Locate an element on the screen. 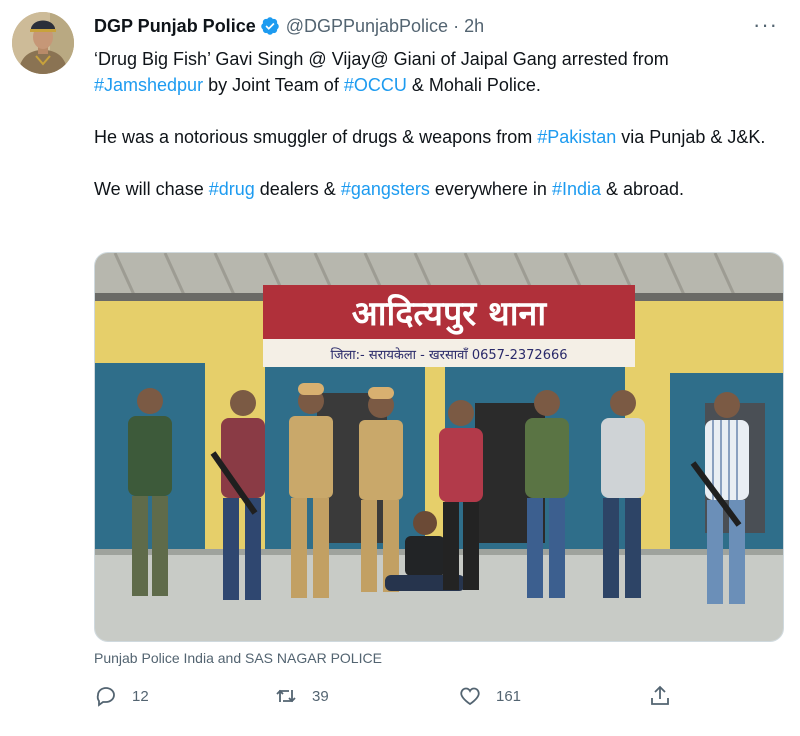 The width and height of the screenshot is (800, 736). hashtag-gangsters: #gangsters is located at coordinates (385, 189).